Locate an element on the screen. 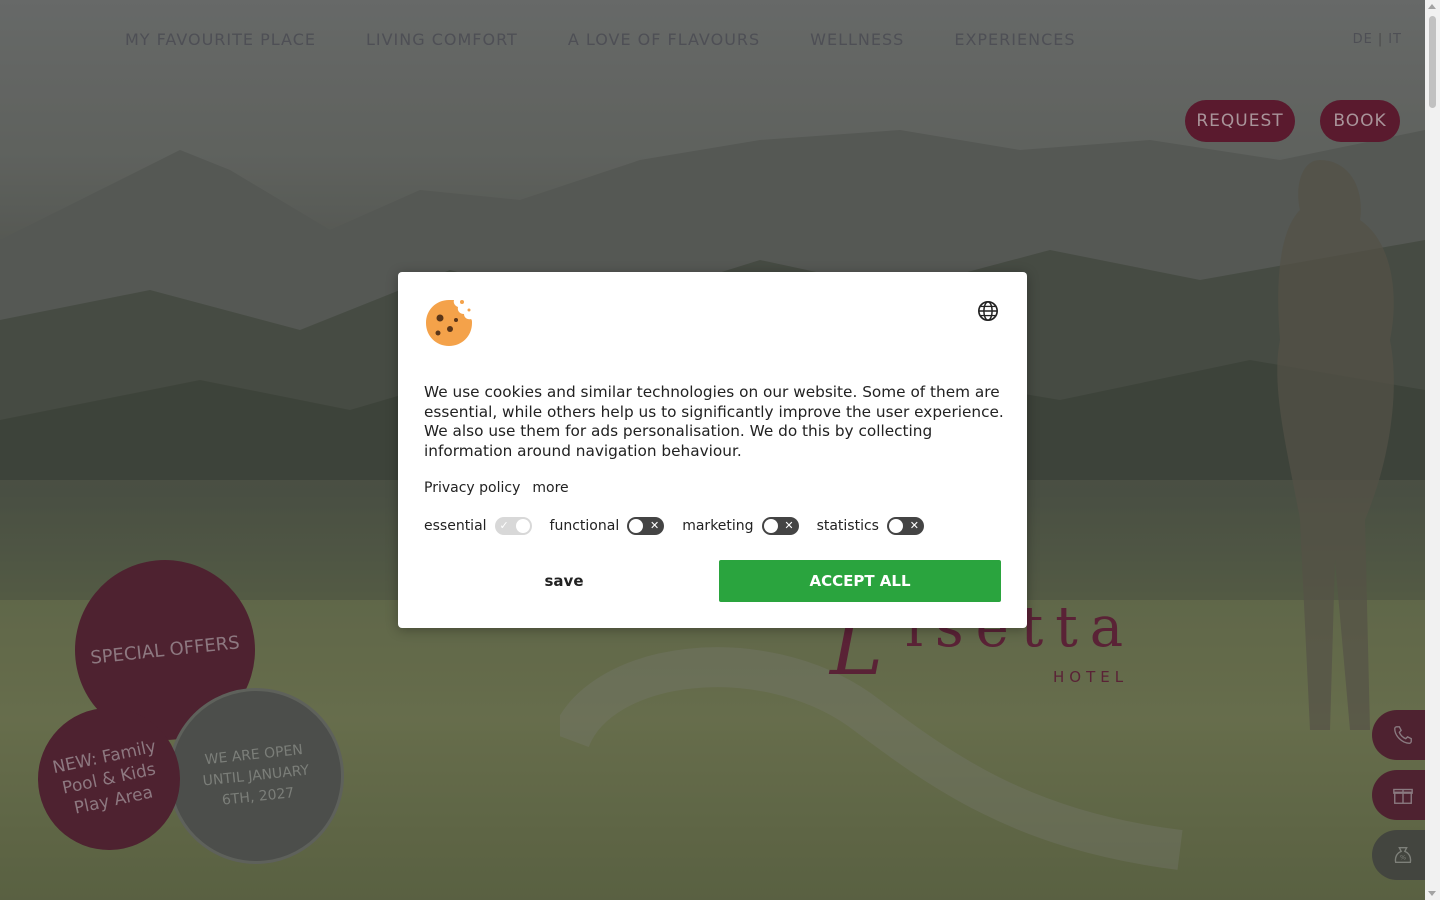  toggle-label-marketing: marketing is located at coordinates (718, 526).